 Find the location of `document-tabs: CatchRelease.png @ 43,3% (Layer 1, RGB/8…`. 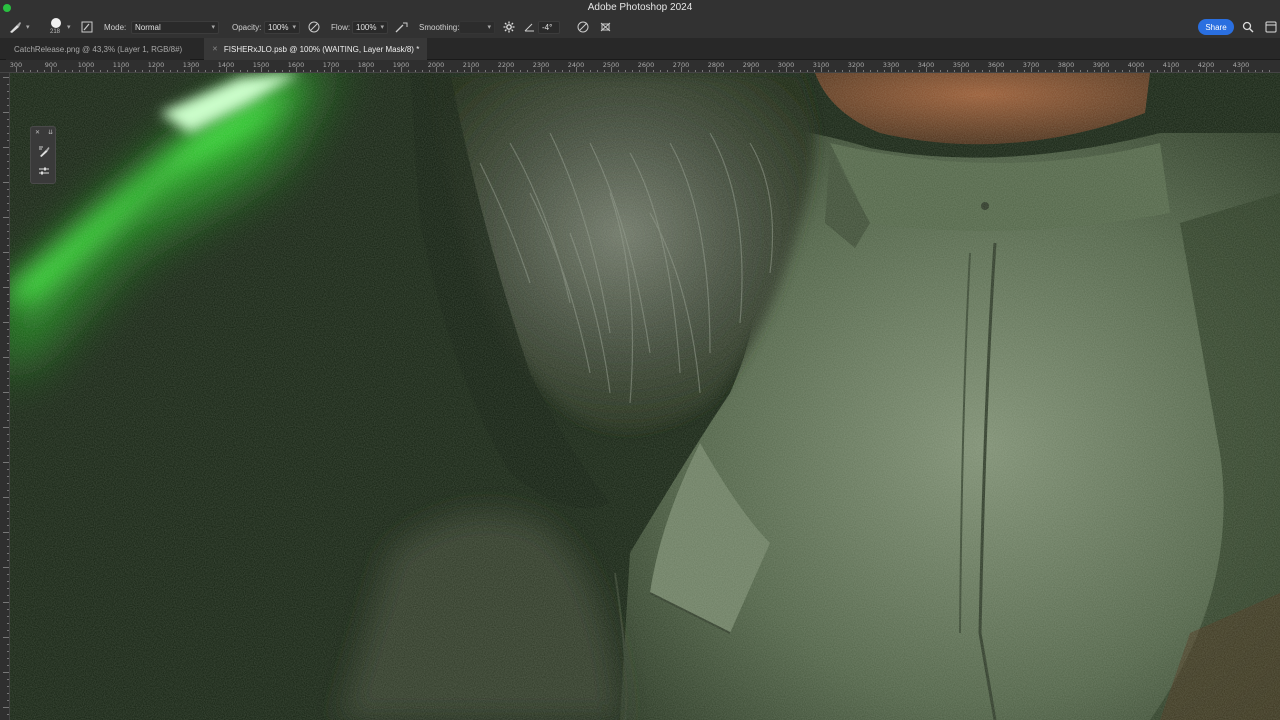

document-tabs: CatchRelease.png @ 43,3% (Layer 1, RGB/8… is located at coordinates (640, 49).